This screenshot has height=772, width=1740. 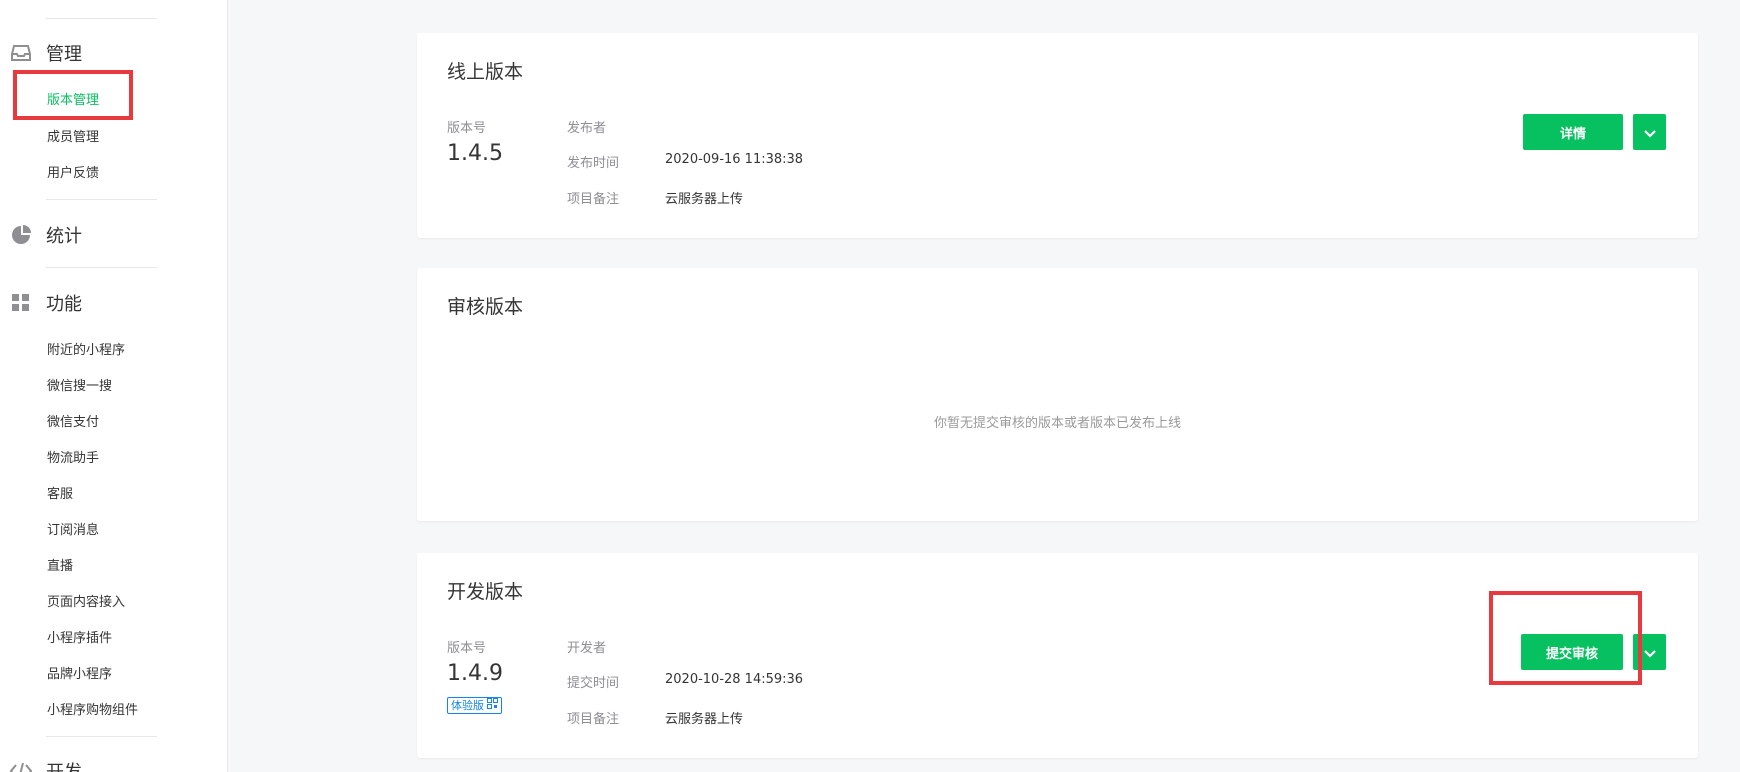 I want to click on version-number: 1.4.9, so click(x=475, y=673).